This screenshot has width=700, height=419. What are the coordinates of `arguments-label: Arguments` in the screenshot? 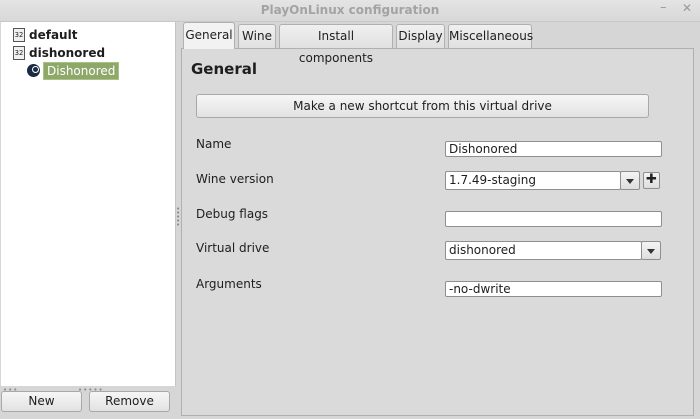 It's located at (229, 284).